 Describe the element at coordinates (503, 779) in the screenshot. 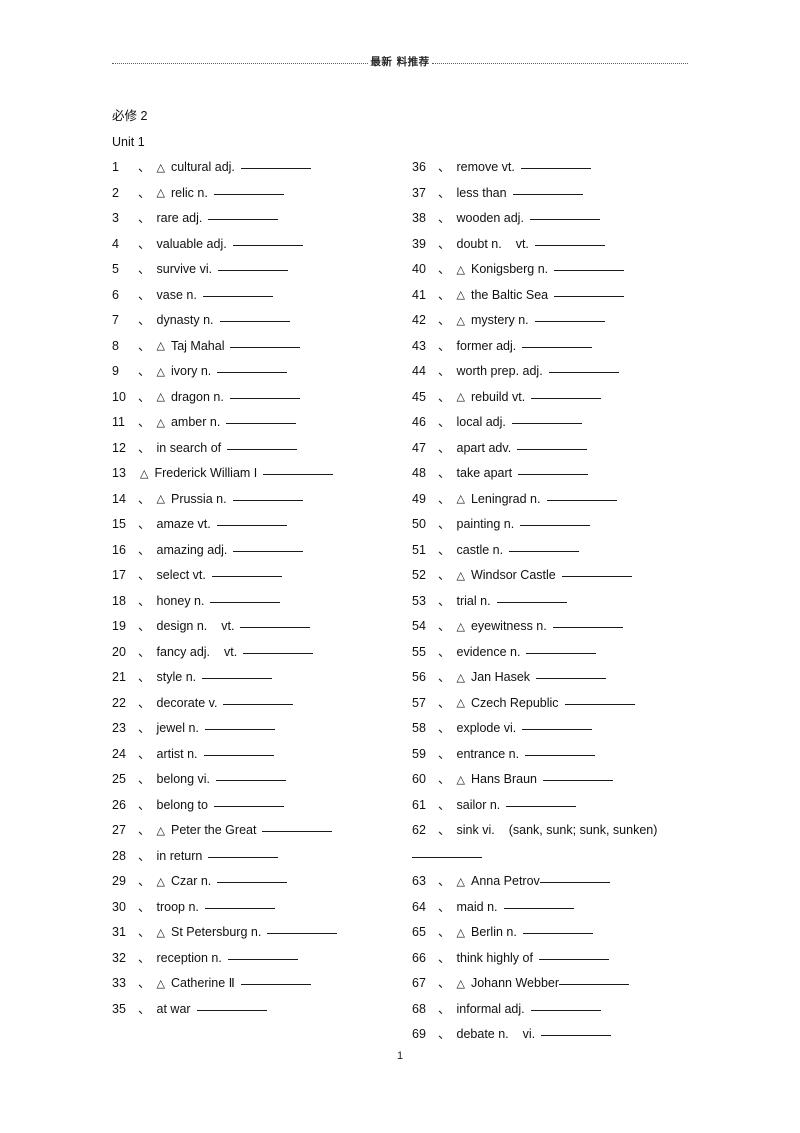

I see `entry-word: Hans Braun` at that location.